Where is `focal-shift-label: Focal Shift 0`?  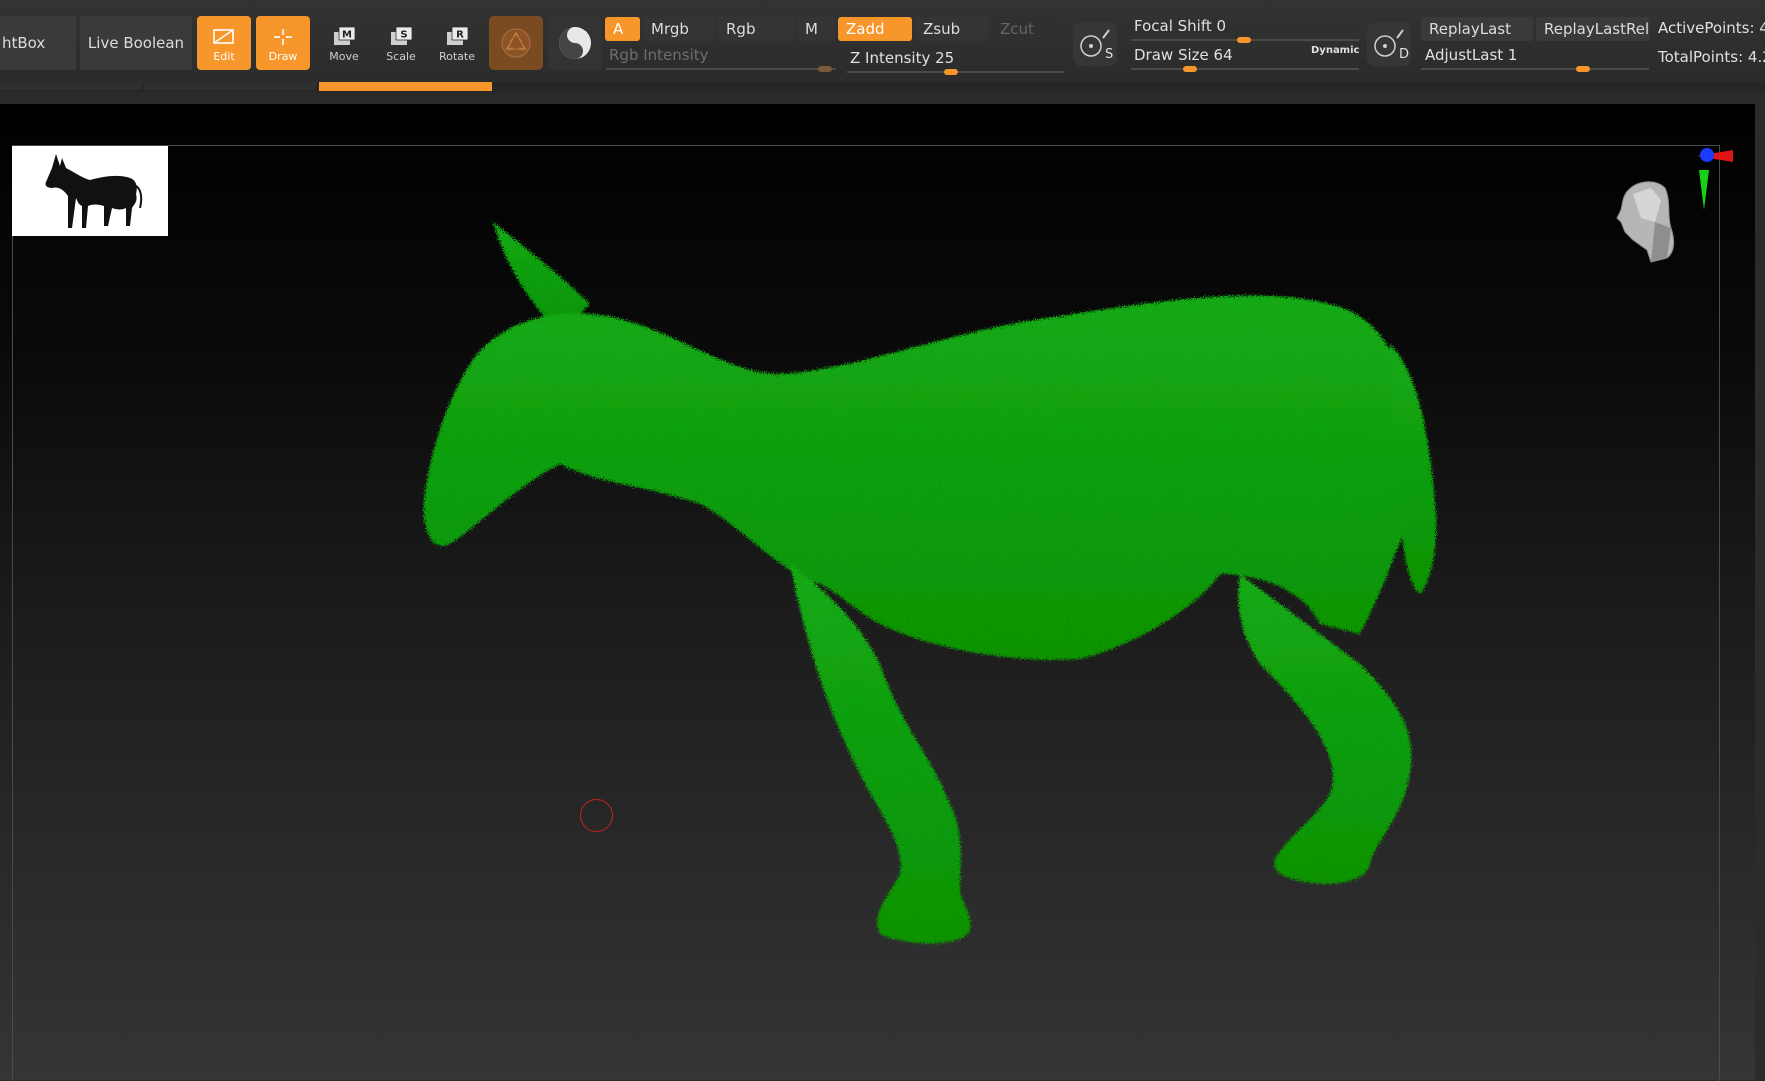
focal-shift-label: Focal Shift 0 is located at coordinates (1180, 26).